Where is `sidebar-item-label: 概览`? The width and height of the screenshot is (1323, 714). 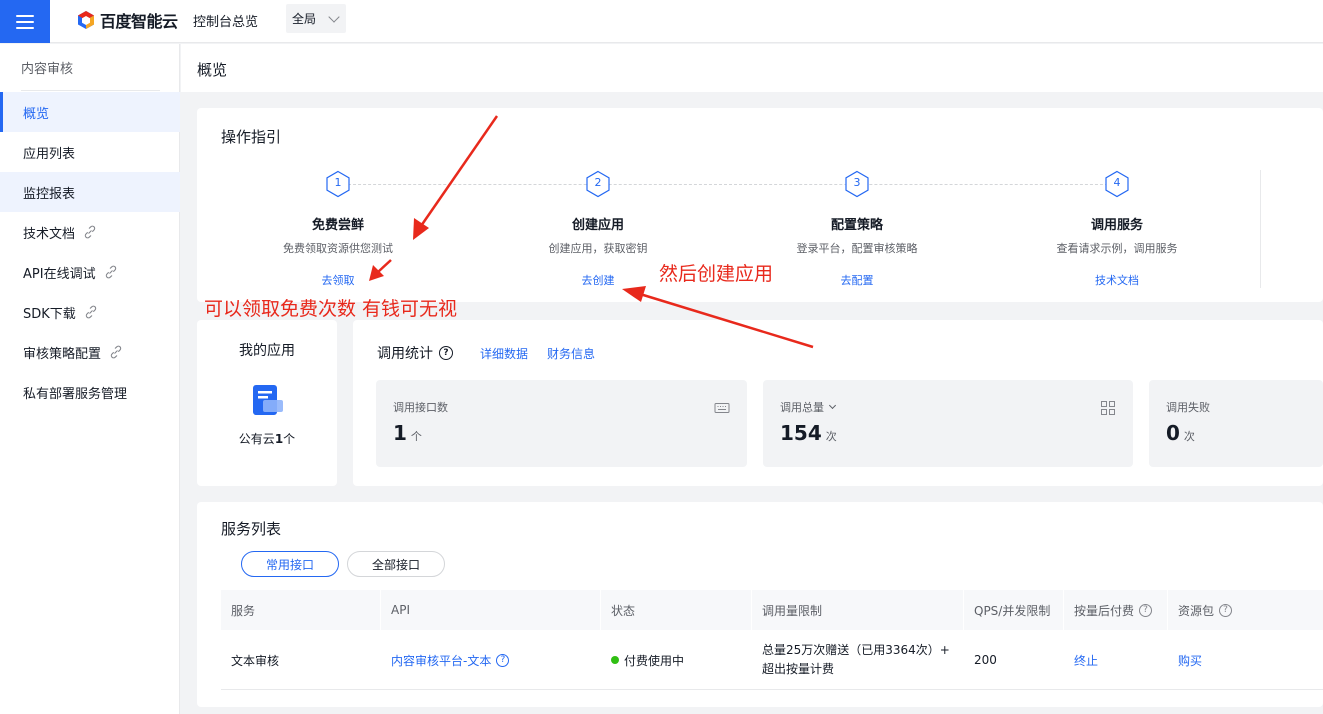
sidebar-item-label: 概览 is located at coordinates (36, 114).